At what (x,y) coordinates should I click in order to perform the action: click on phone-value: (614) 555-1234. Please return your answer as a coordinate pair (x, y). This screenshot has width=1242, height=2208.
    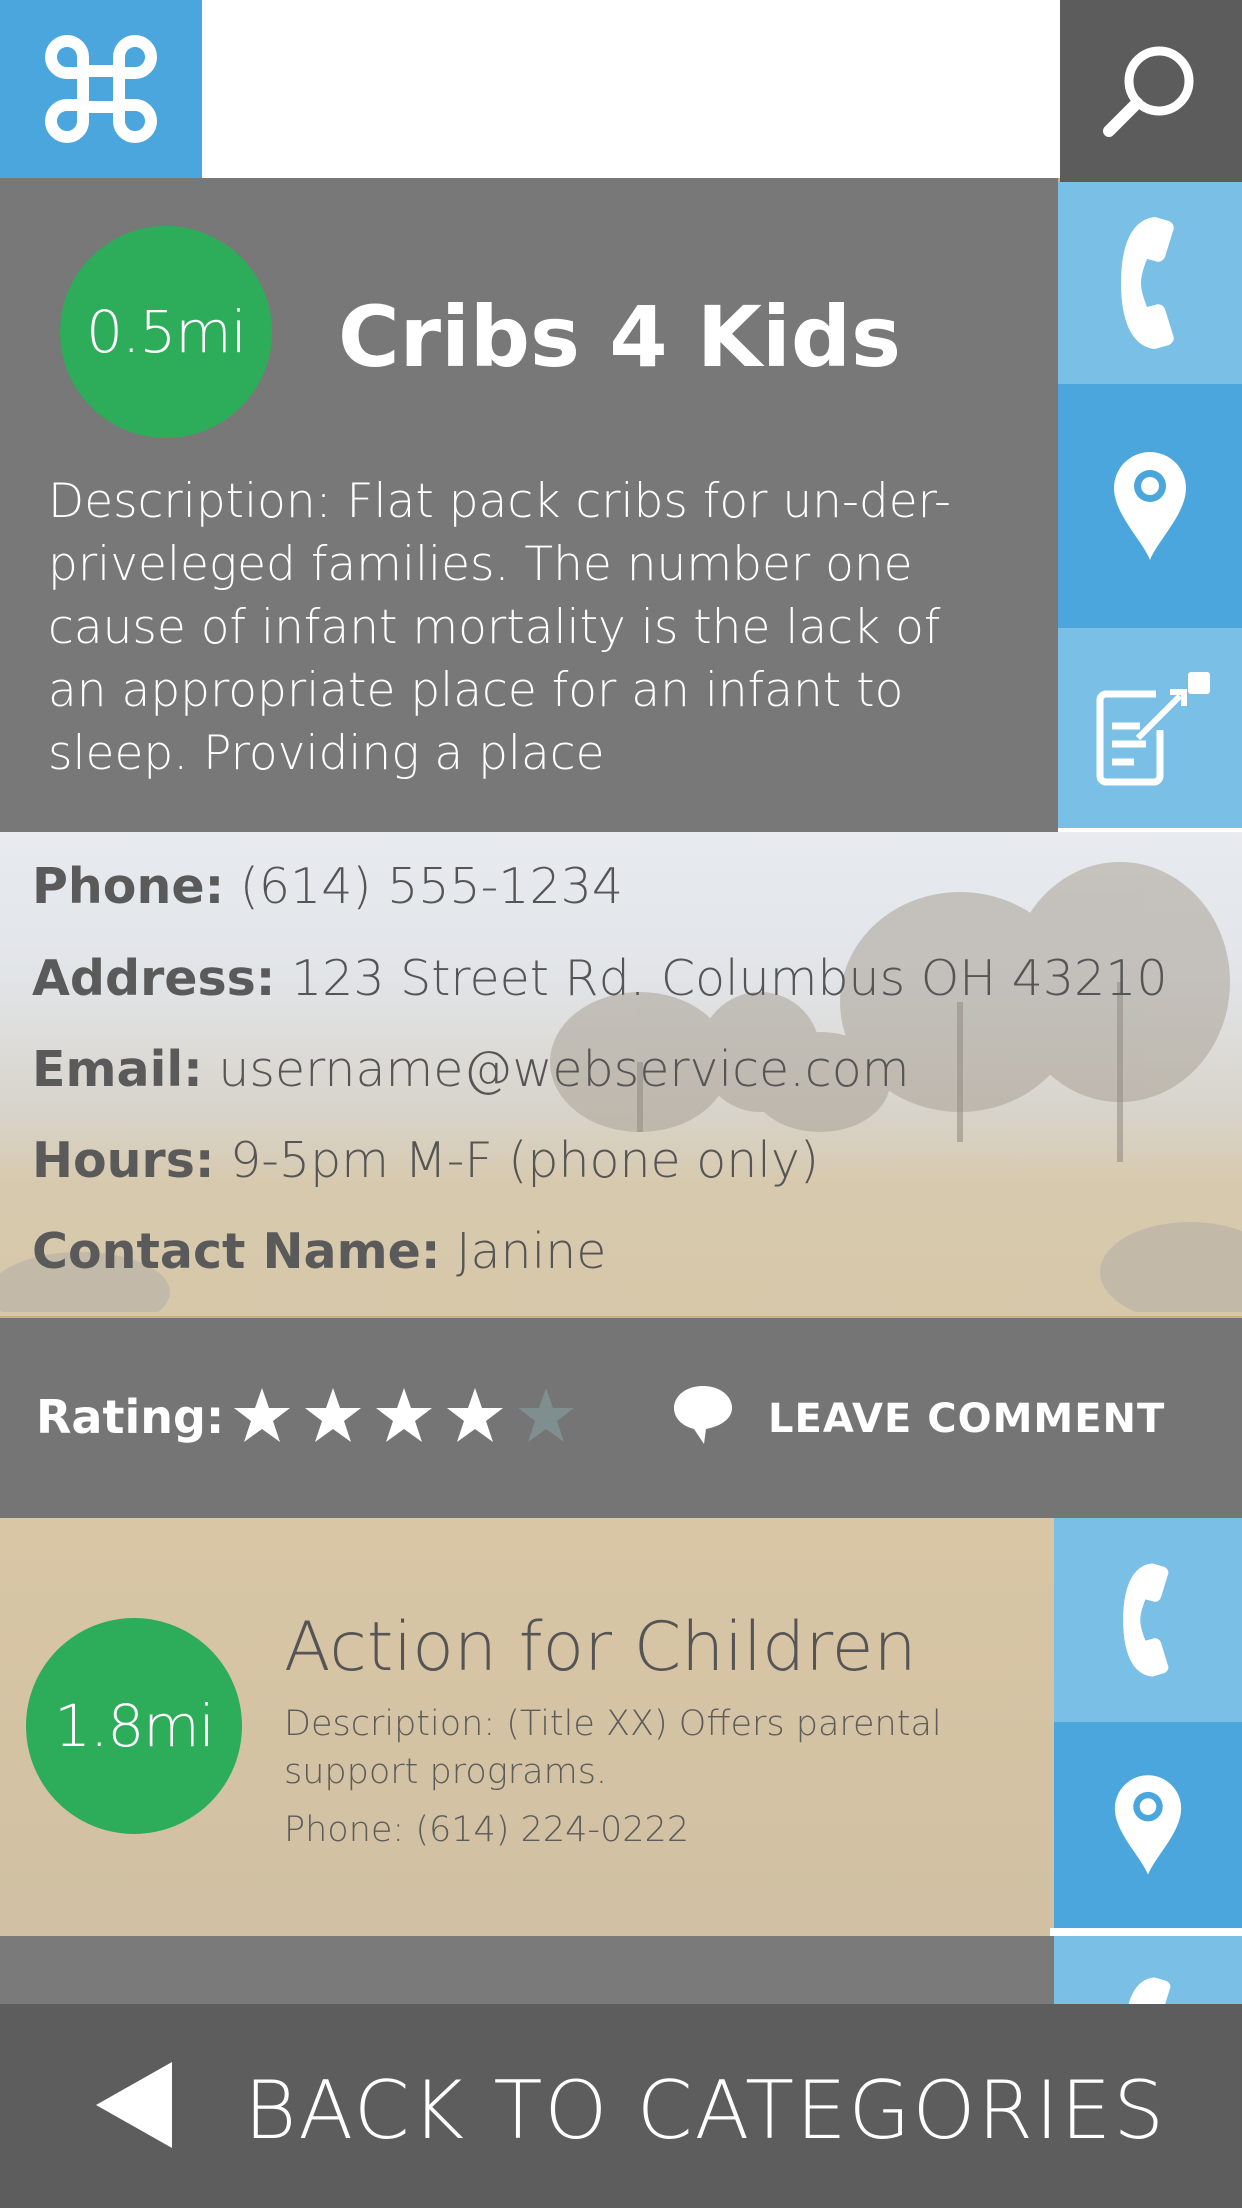
    Looking at the image, I should click on (431, 886).